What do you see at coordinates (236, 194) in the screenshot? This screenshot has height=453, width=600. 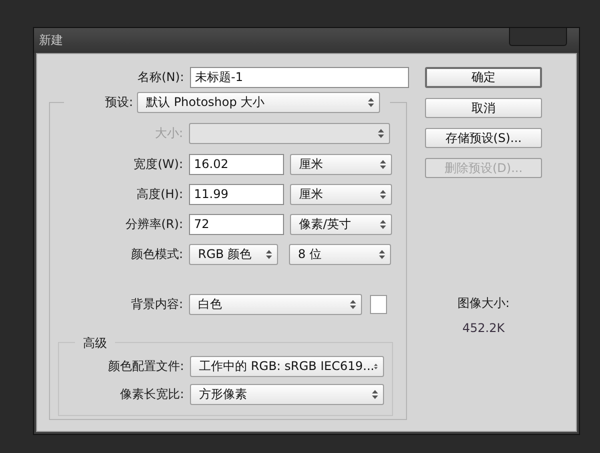 I see `value-field: 11.99` at bounding box center [236, 194].